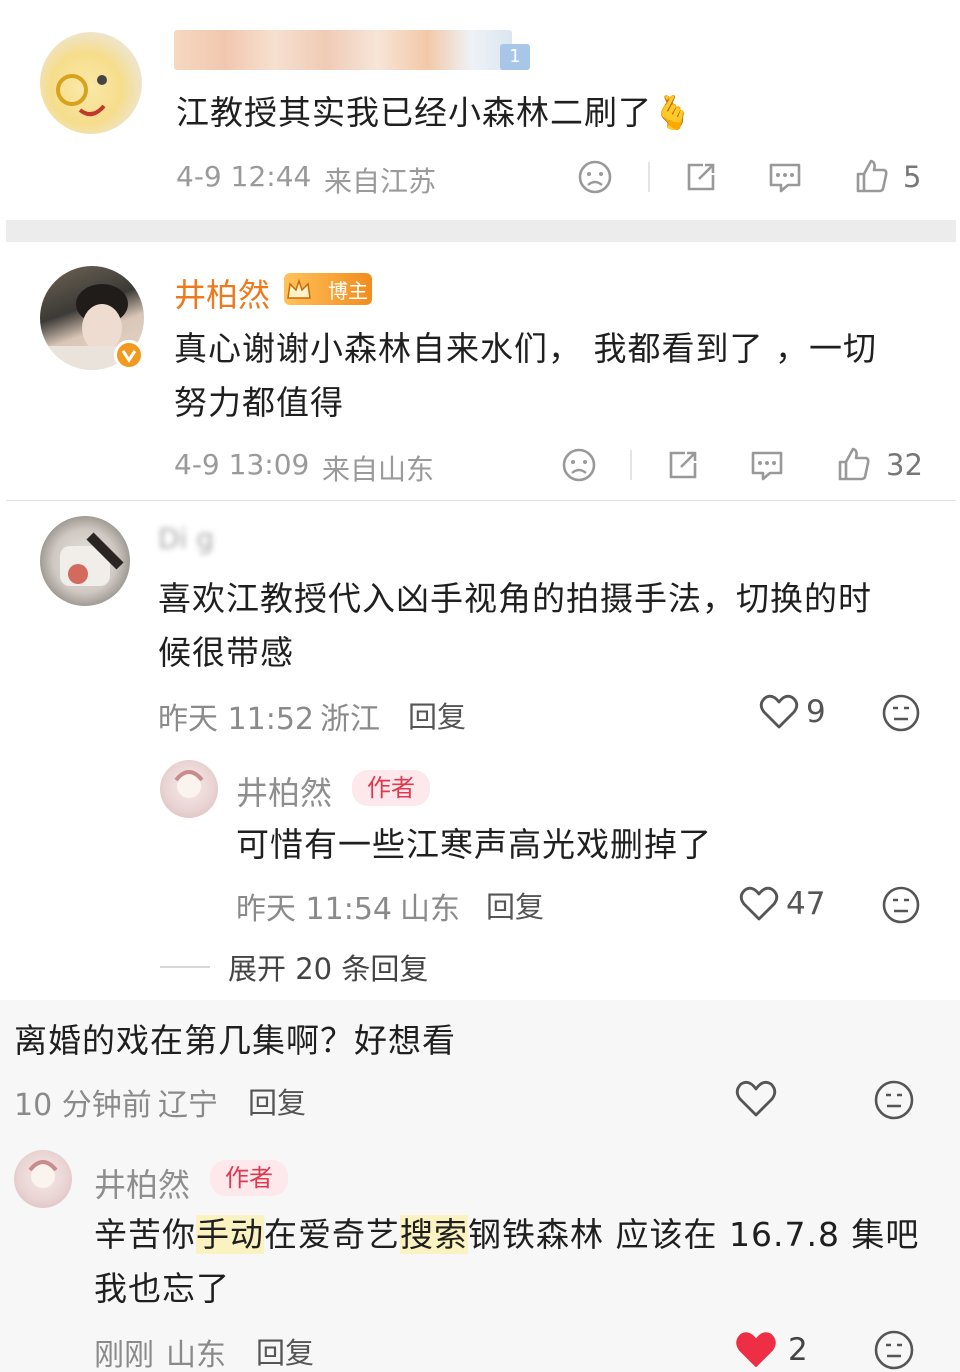 The width and height of the screenshot is (960, 1372). What do you see at coordinates (525, 348) in the screenshot?
I see `comment-text-line-1: 真心谢谢小森林自来水们， 我都看到了 ，一切` at bounding box center [525, 348].